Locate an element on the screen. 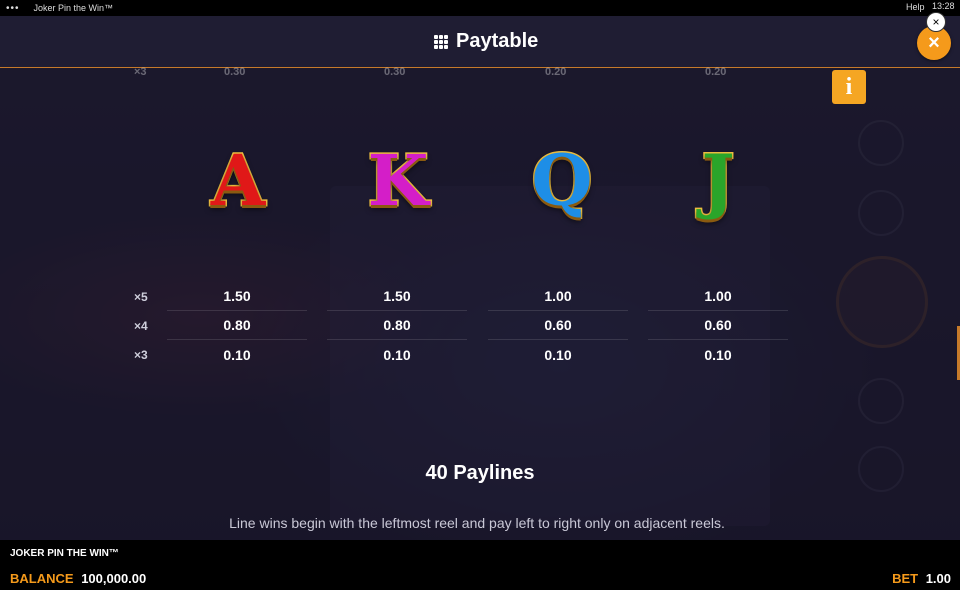 Image resolution: width=960 pixels, height=590 pixels. close-icon: × is located at coordinates (934, 42).